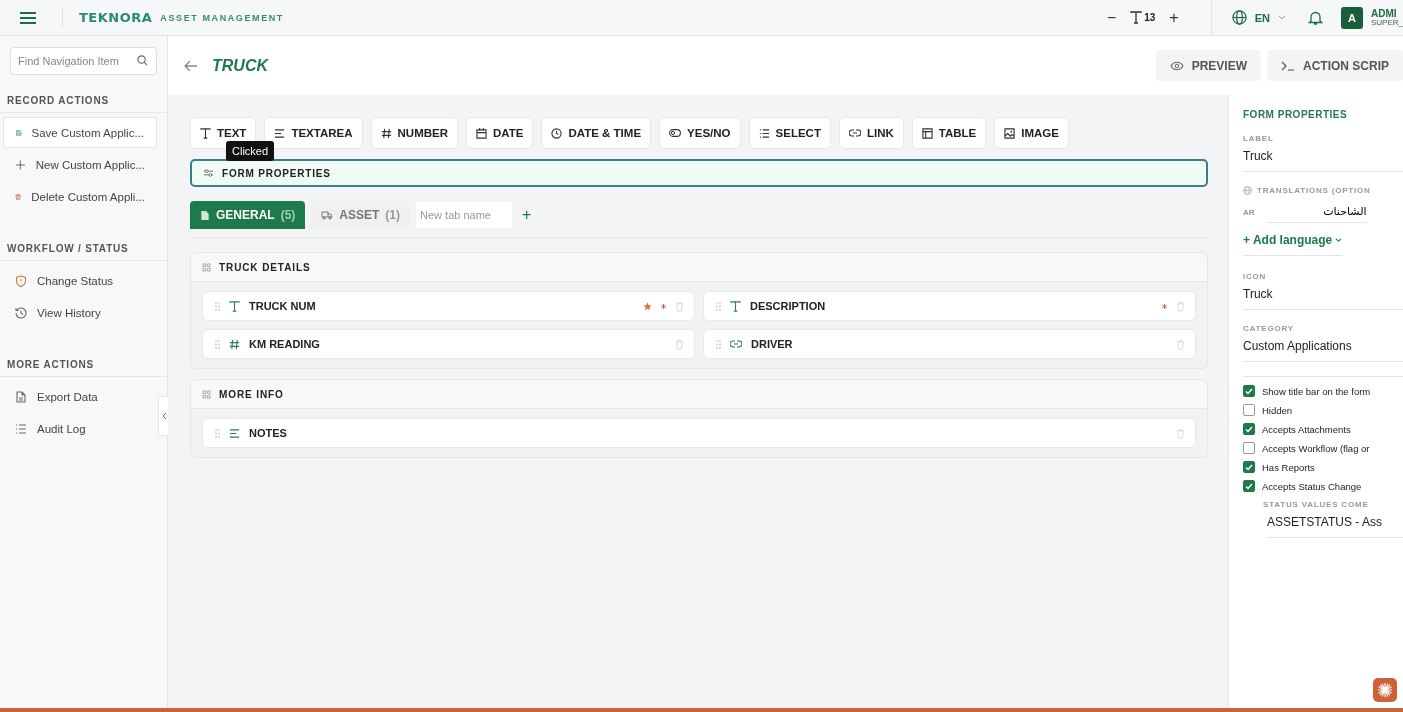  I want to click on field-heading: CATEGORY, so click(1269, 328).